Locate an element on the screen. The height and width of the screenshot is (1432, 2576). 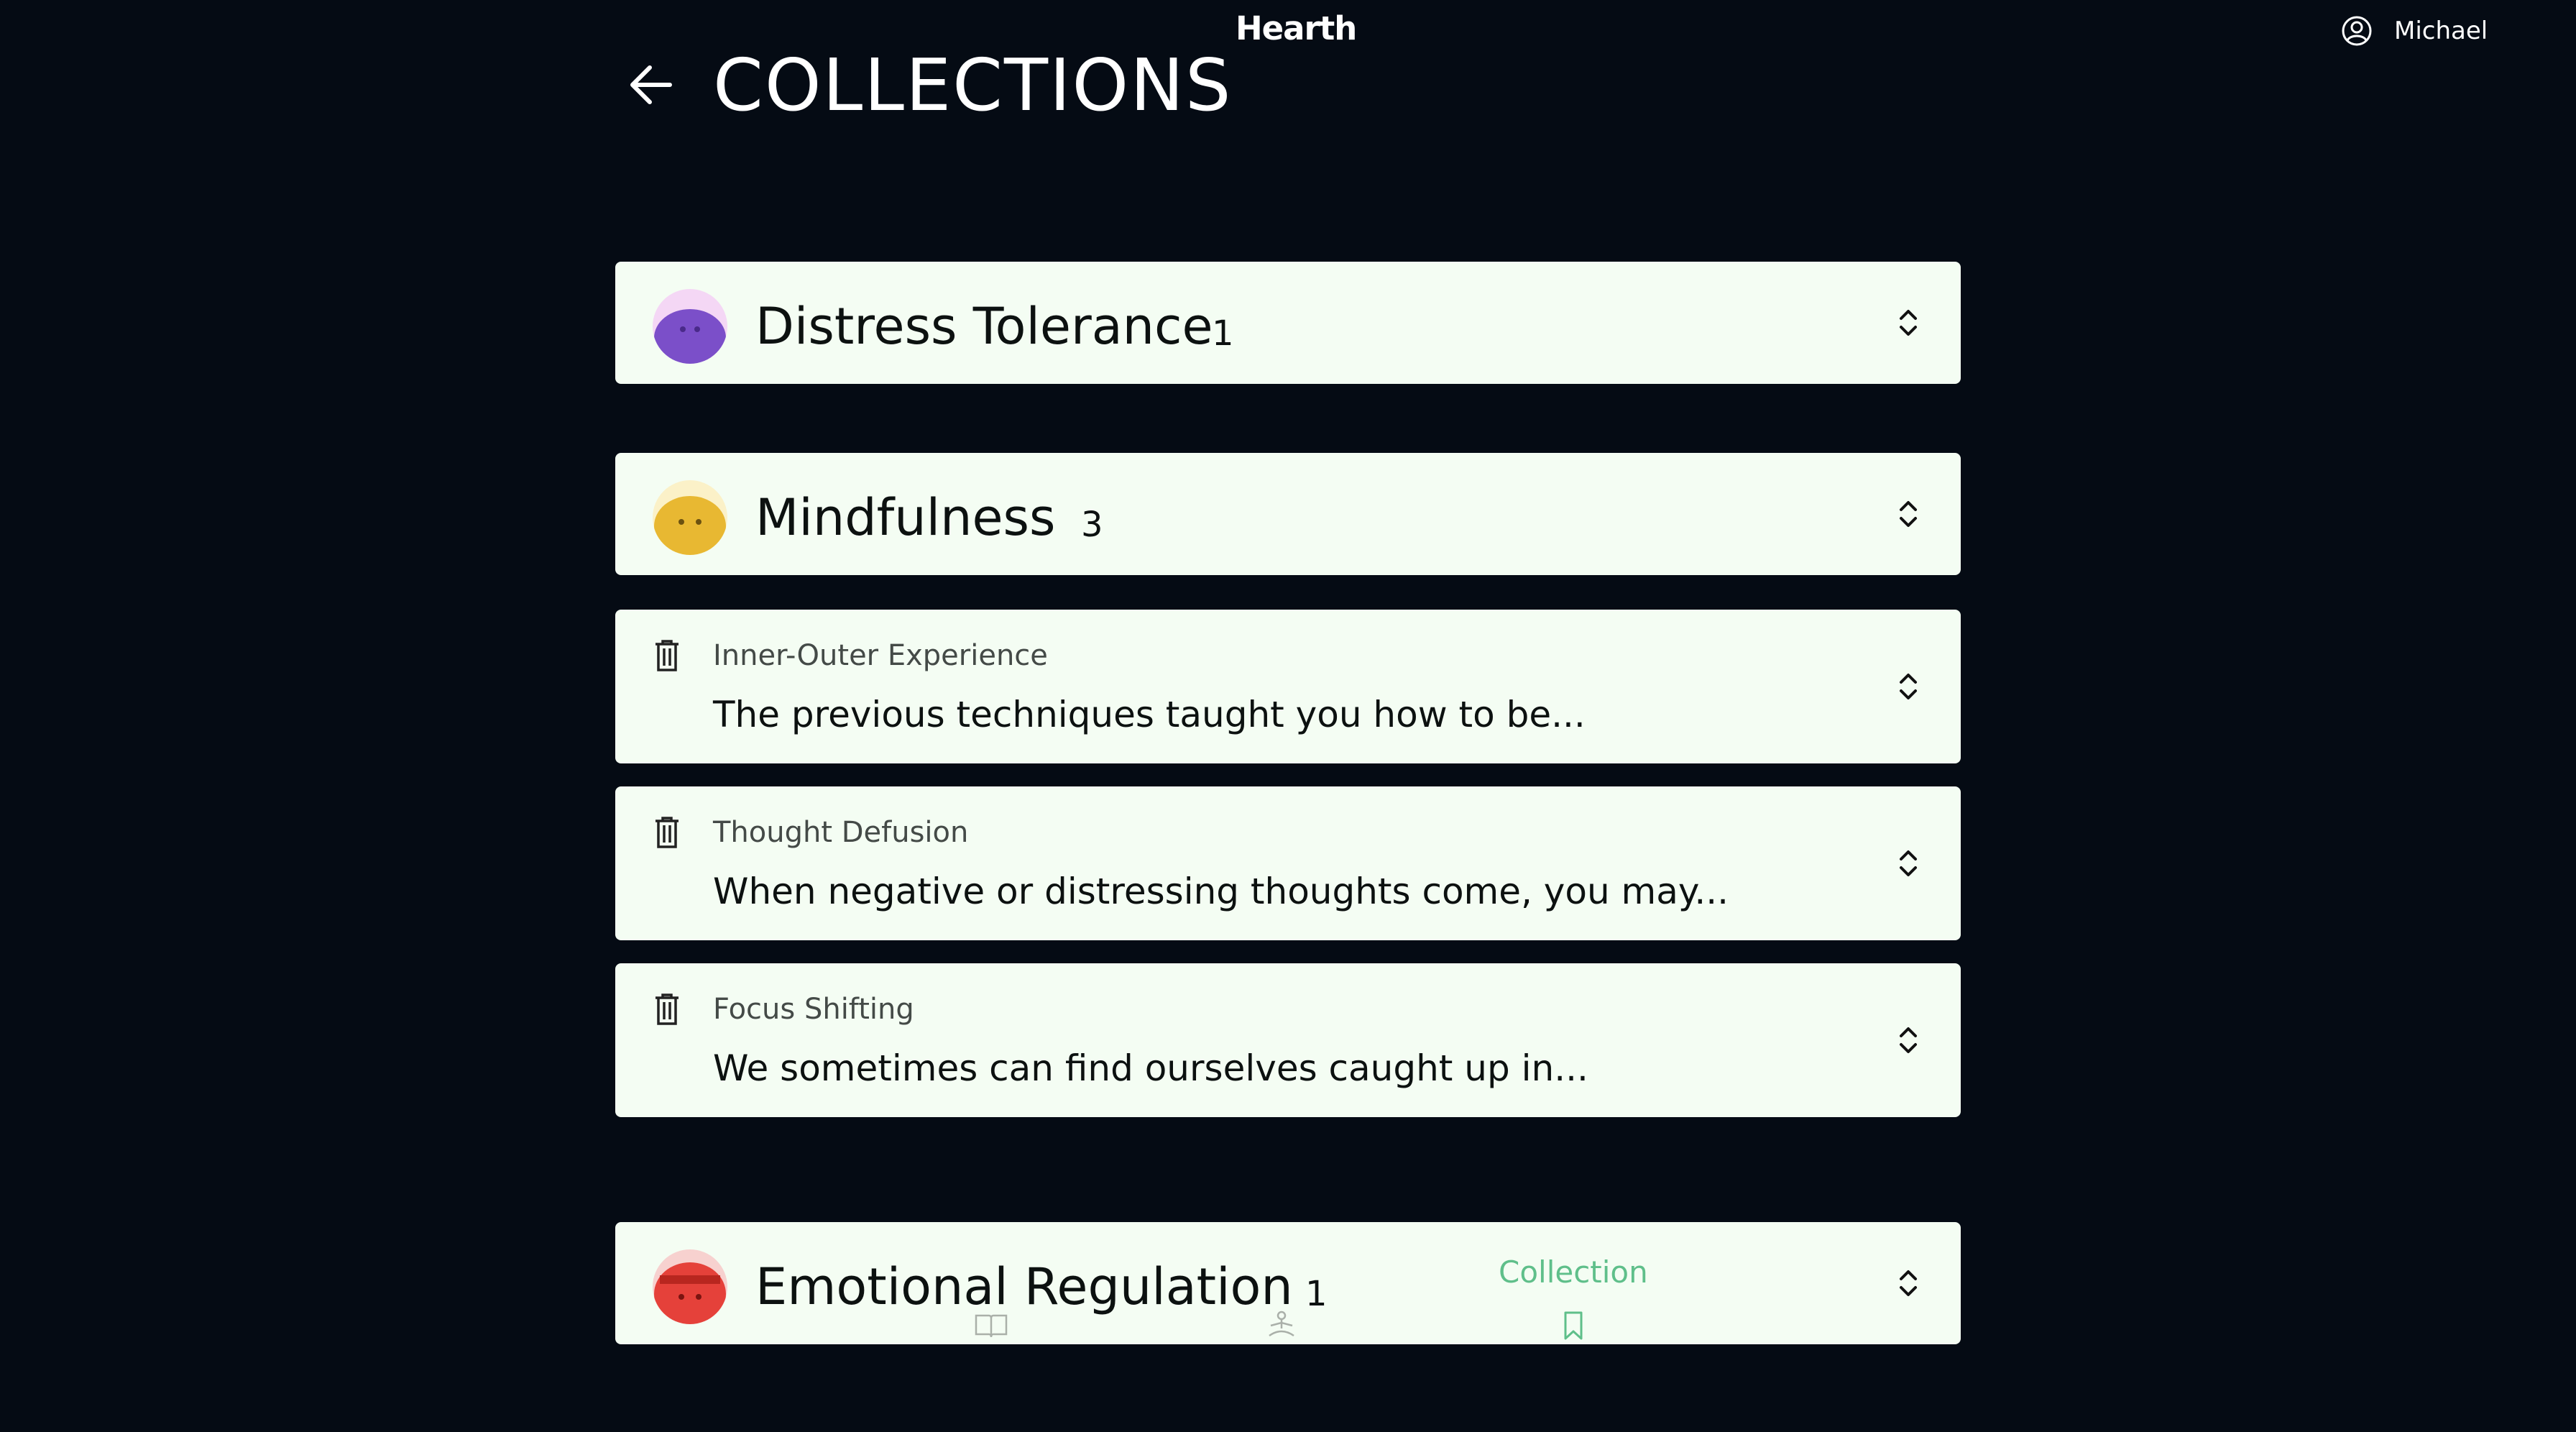
page-title: COLLECTIONS is located at coordinates (973, 84).